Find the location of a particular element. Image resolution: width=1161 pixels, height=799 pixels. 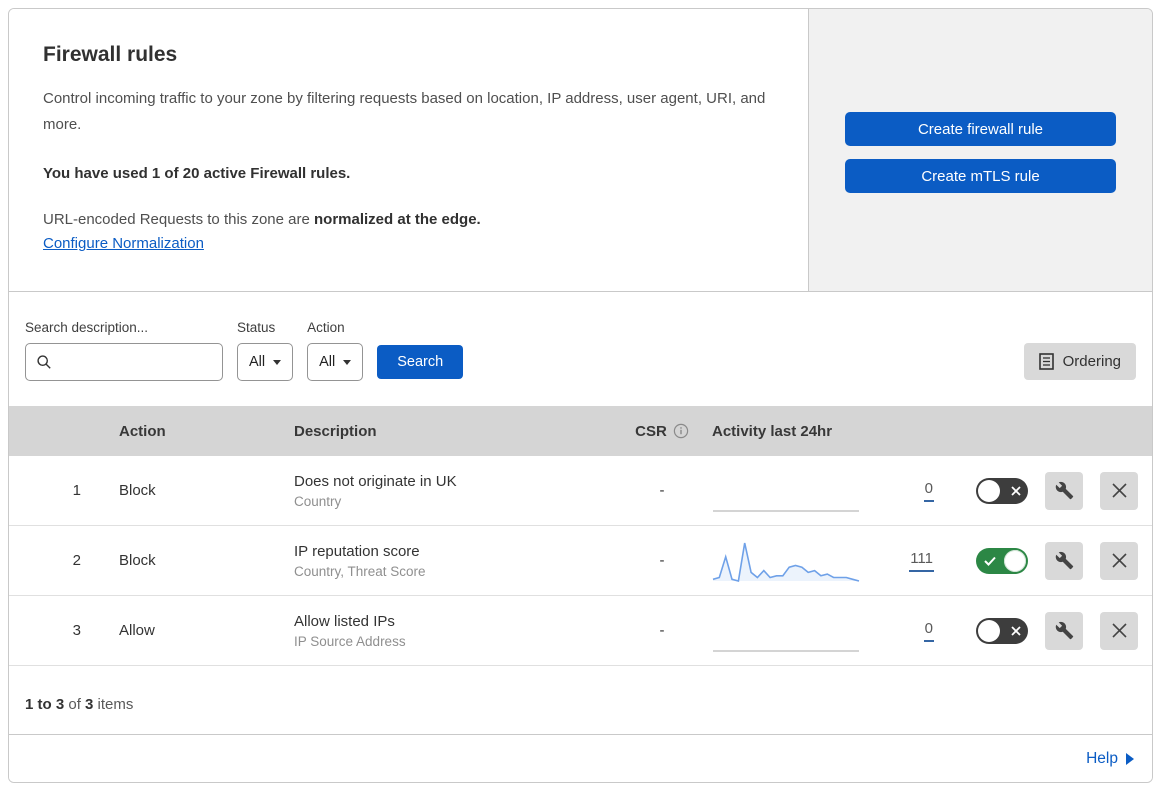

help-link-label: Help is located at coordinates (1102, 758).